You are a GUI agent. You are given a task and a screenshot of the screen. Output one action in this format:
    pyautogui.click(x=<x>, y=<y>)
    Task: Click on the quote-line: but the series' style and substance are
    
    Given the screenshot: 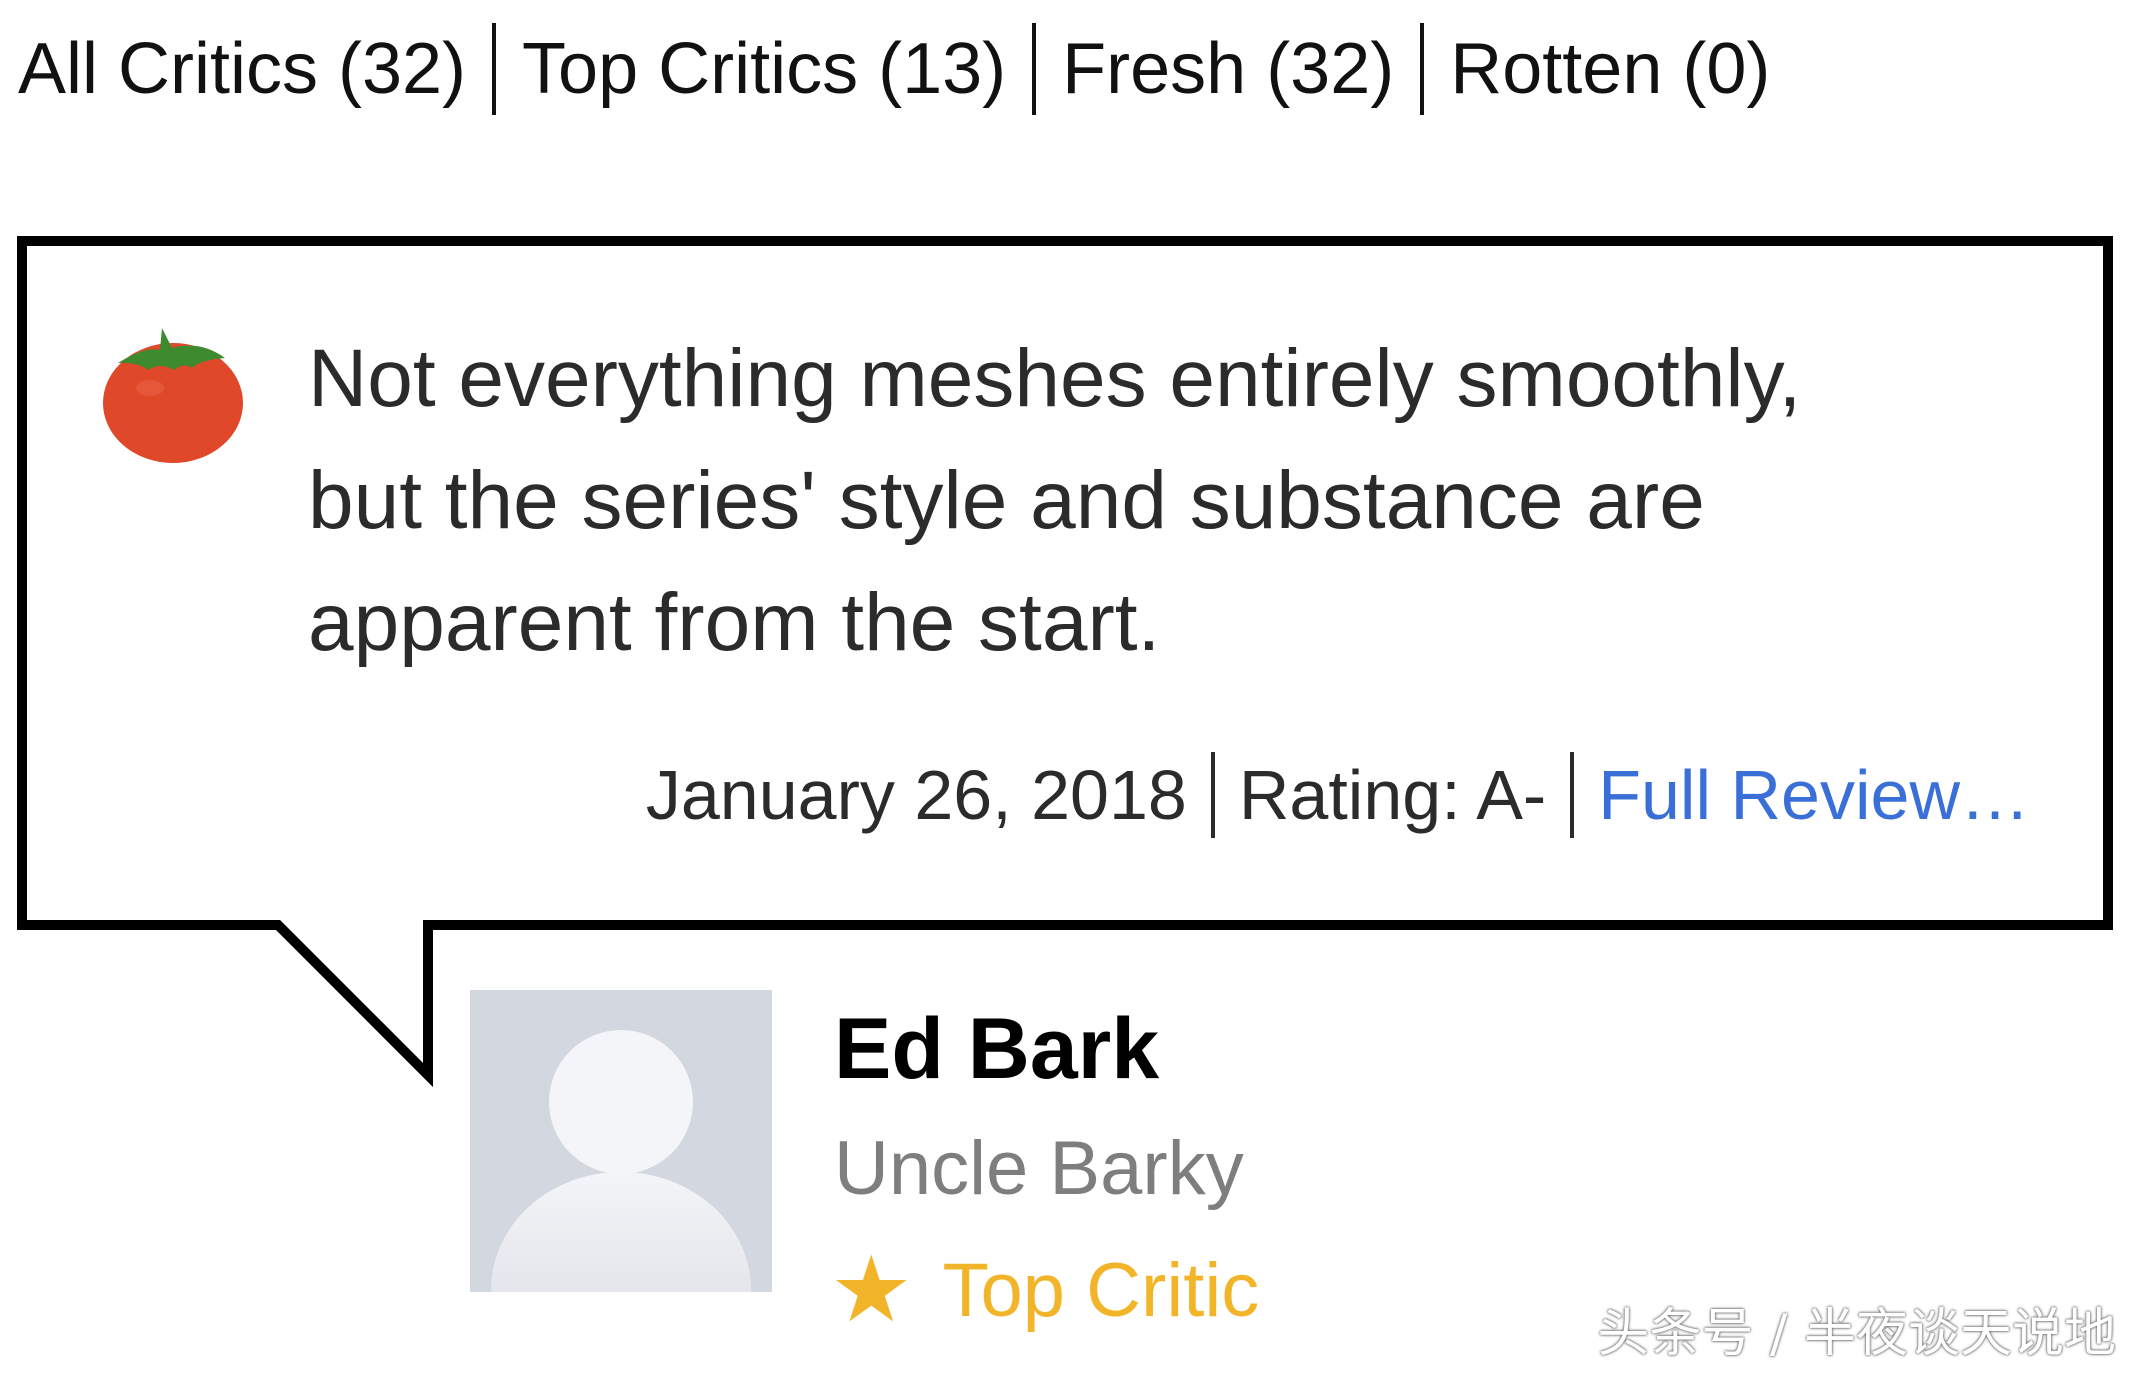 What is the action you would take?
    pyautogui.click(x=1006, y=500)
    